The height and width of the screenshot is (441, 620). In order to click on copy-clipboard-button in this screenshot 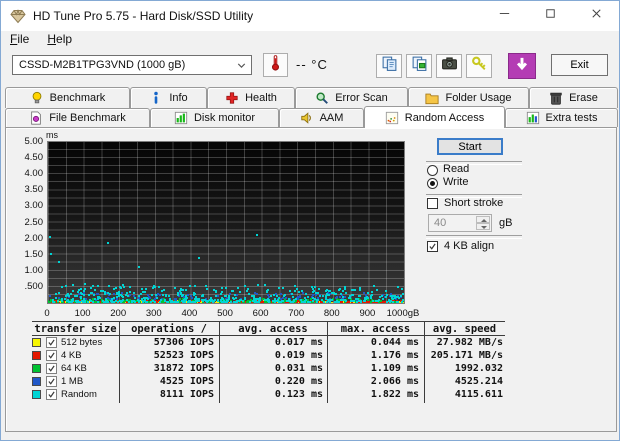, I will do `click(389, 66)`.